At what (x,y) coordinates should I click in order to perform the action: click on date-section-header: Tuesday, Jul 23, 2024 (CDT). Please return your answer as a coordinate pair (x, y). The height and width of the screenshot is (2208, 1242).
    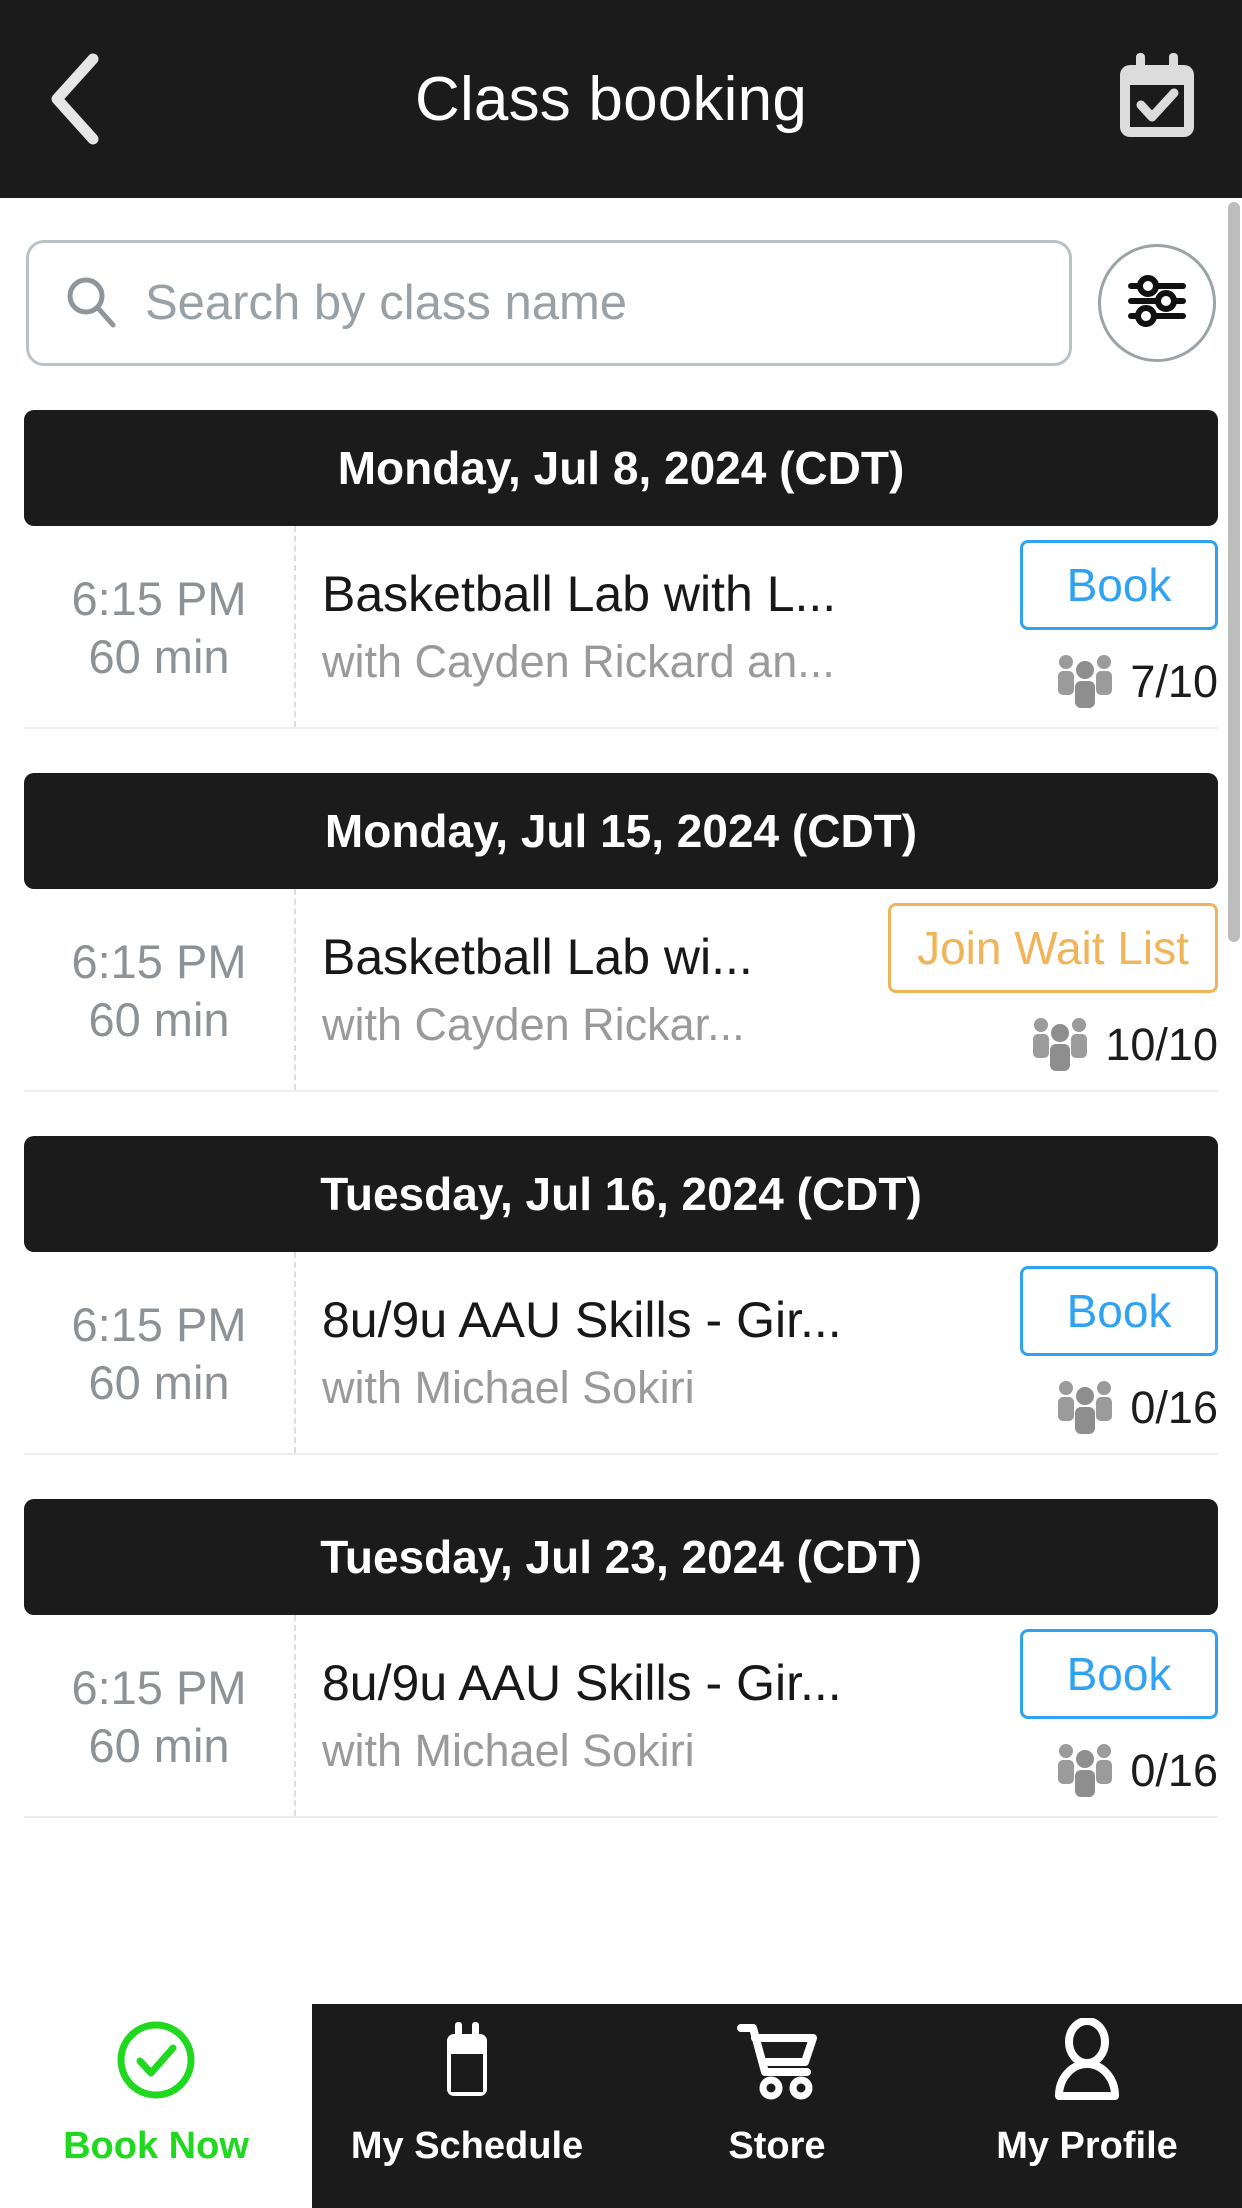
    Looking at the image, I should click on (621, 1557).